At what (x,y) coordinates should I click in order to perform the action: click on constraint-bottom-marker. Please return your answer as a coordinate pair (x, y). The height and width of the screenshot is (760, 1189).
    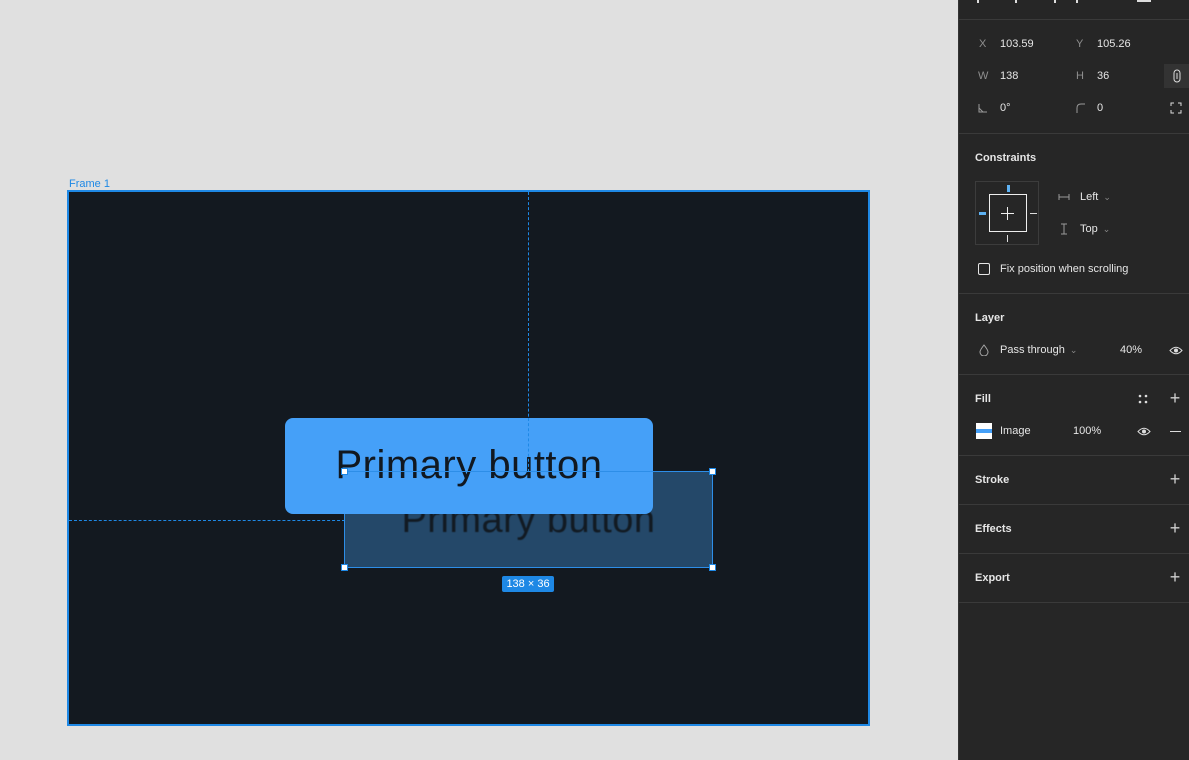
    Looking at the image, I should click on (1007, 238).